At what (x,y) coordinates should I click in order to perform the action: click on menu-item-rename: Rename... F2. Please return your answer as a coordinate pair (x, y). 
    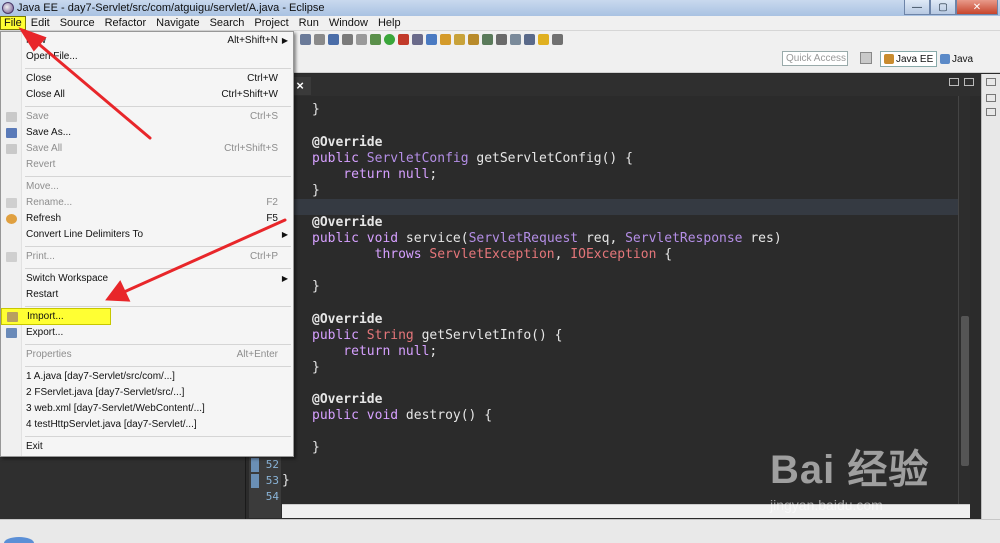
    Looking at the image, I should click on (147, 203).